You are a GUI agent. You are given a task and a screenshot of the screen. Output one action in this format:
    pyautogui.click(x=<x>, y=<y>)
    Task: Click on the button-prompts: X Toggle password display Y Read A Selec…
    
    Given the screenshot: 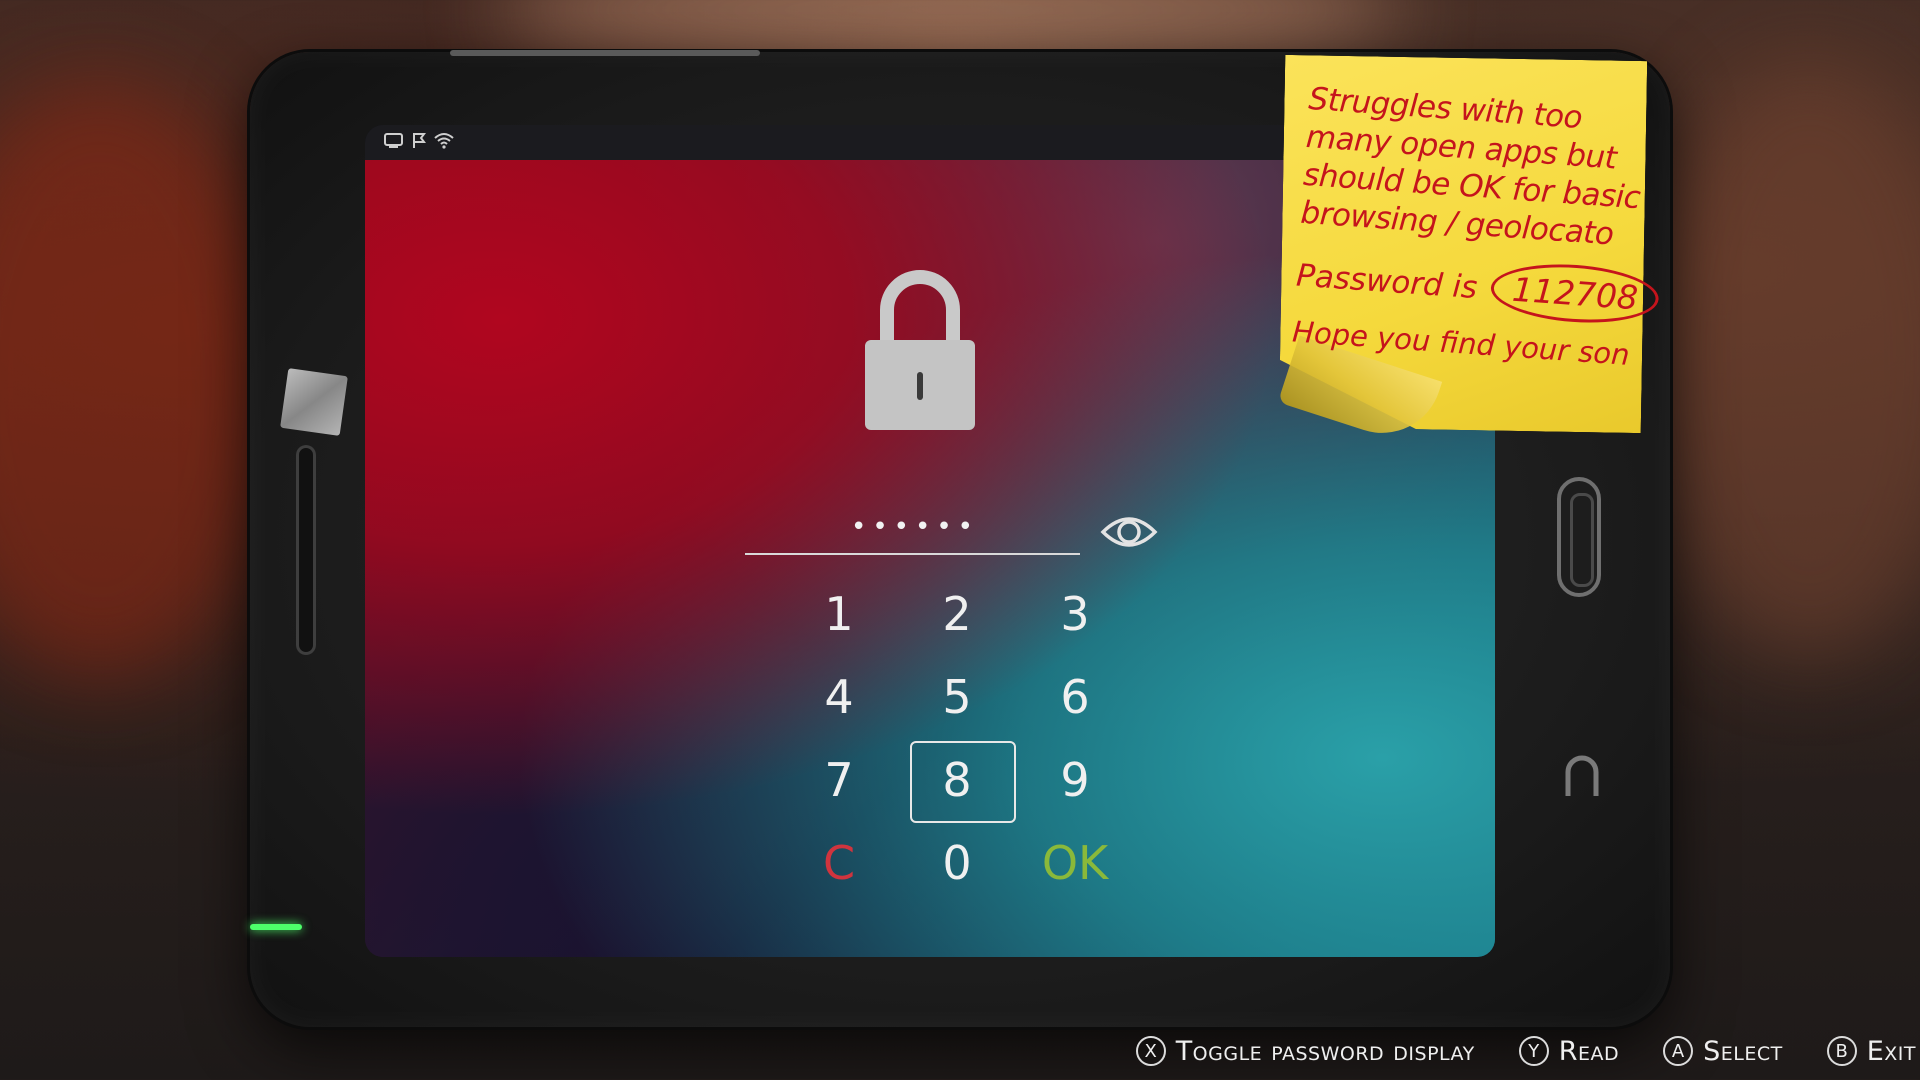 What is the action you would take?
    pyautogui.click(x=1525, y=1051)
    